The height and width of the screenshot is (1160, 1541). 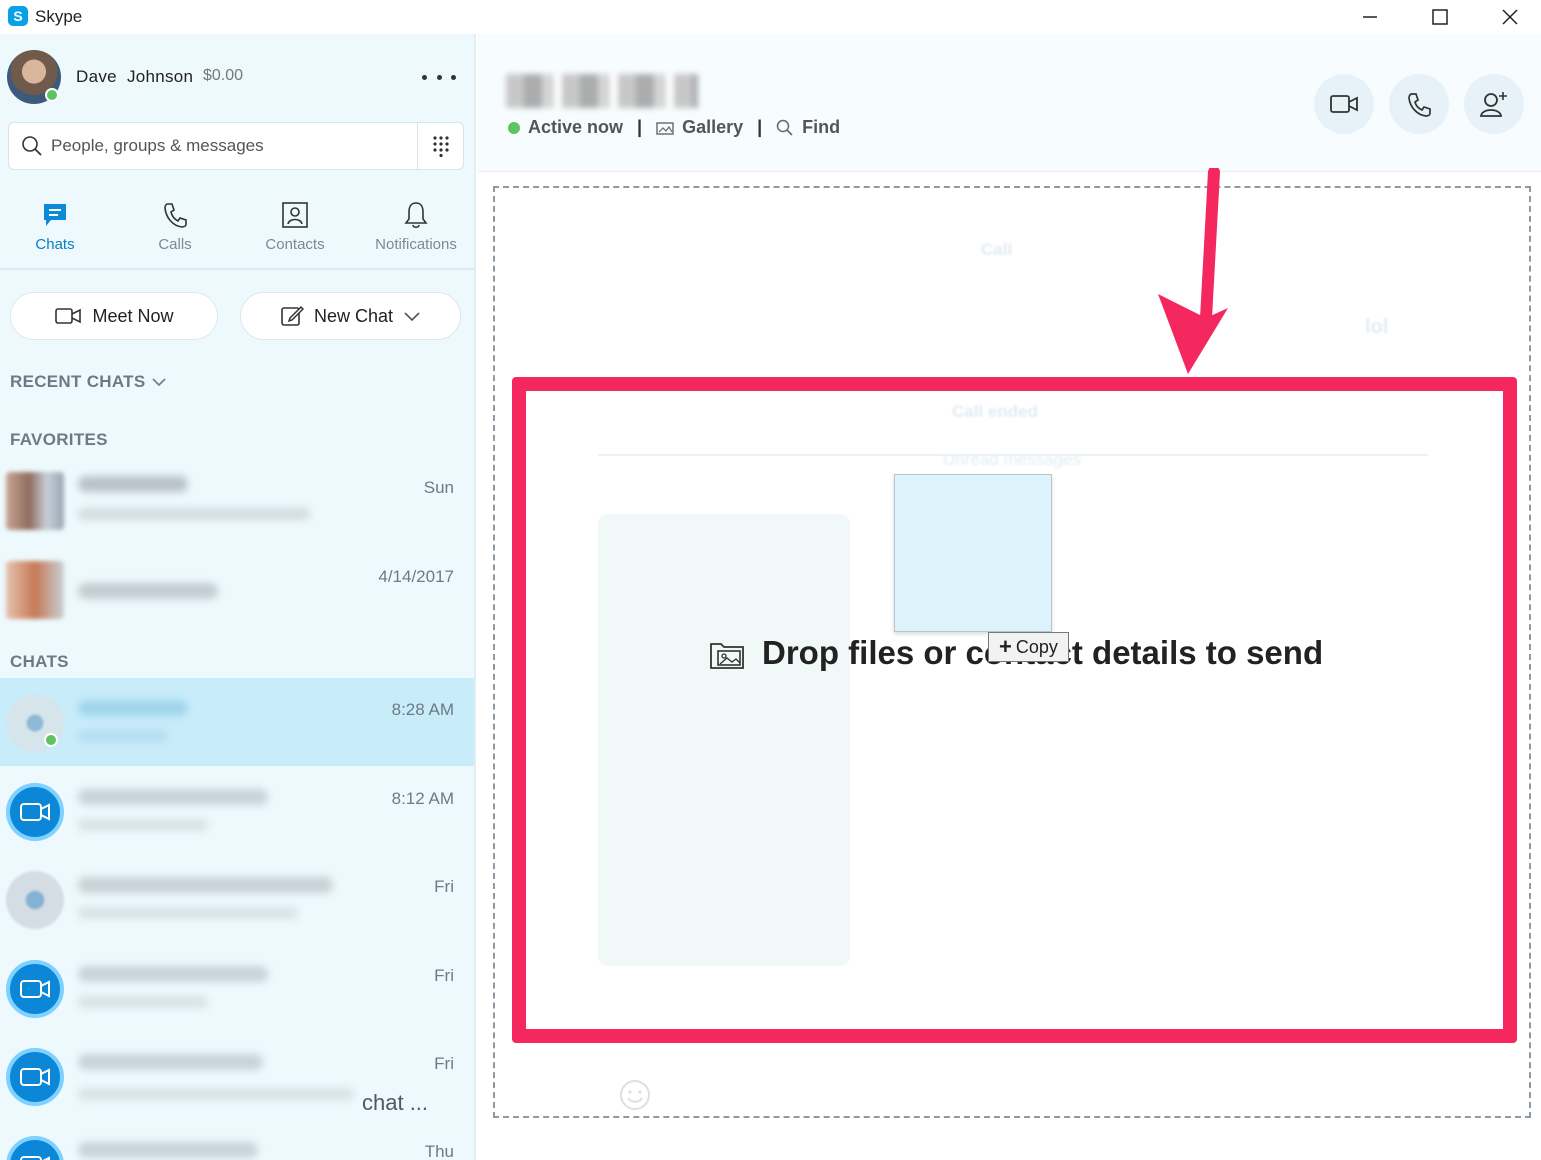 What do you see at coordinates (821, 127) in the screenshot?
I see `find-link: Find` at bounding box center [821, 127].